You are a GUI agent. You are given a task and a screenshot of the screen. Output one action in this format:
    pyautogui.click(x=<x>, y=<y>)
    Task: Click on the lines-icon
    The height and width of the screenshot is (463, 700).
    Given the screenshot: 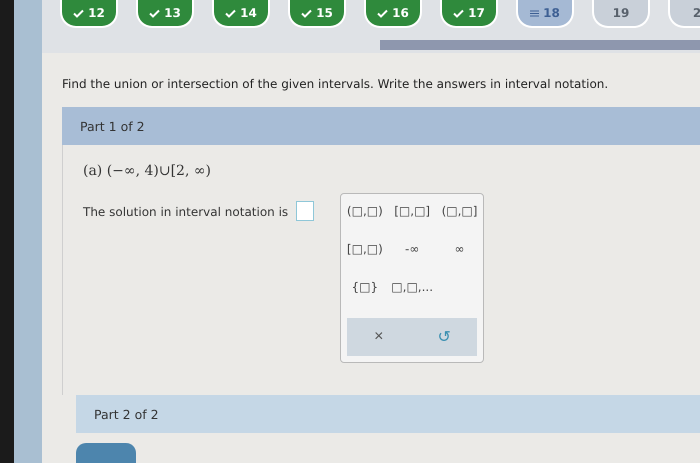 What is the action you would take?
    pyautogui.click(x=535, y=13)
    